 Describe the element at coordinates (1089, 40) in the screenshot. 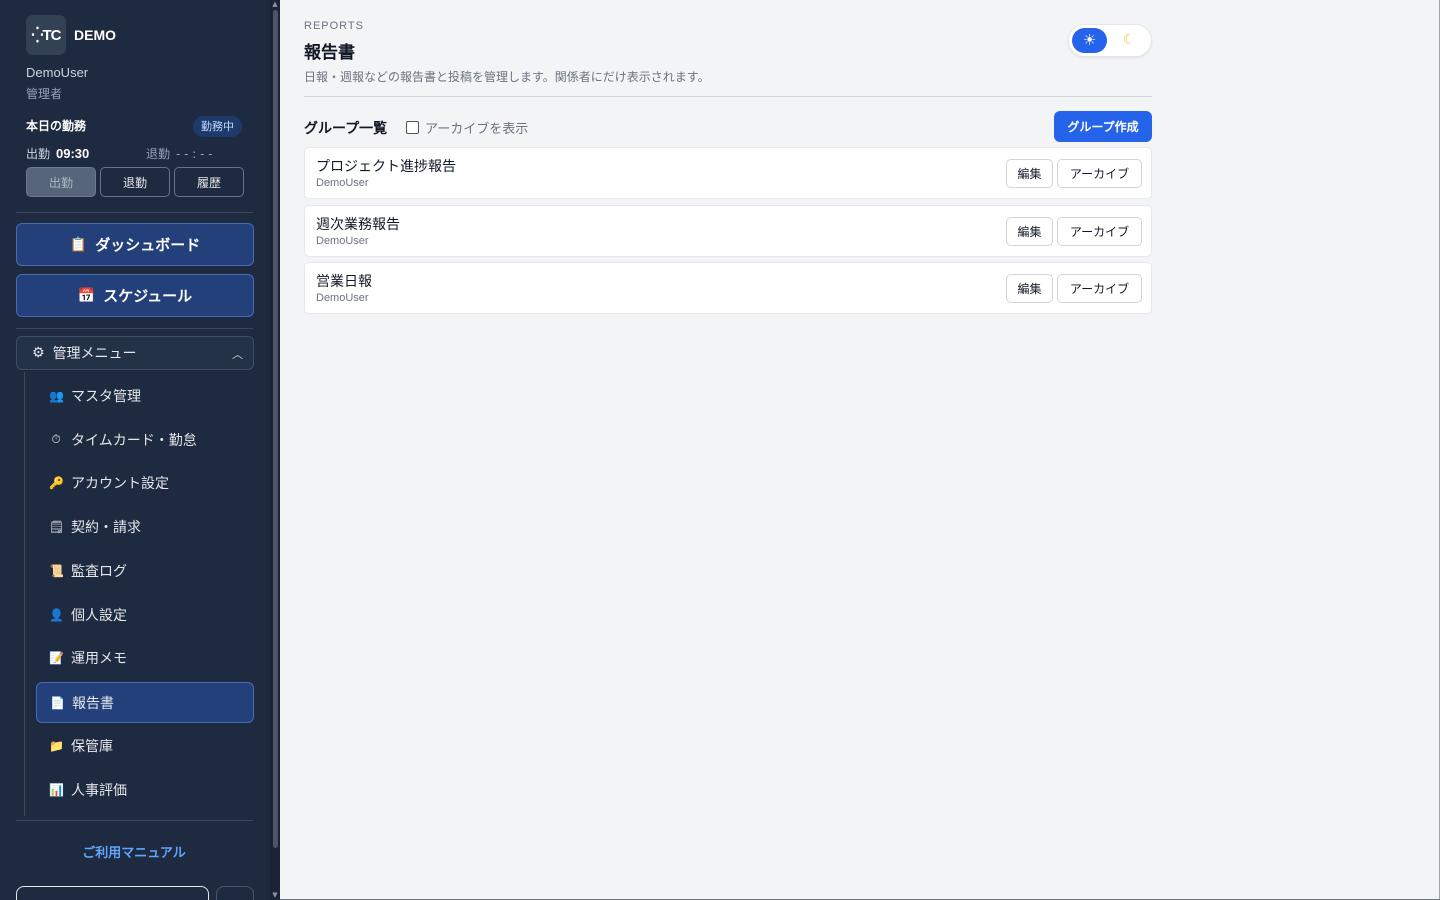

I see `sun-icon: ☀` at that location.